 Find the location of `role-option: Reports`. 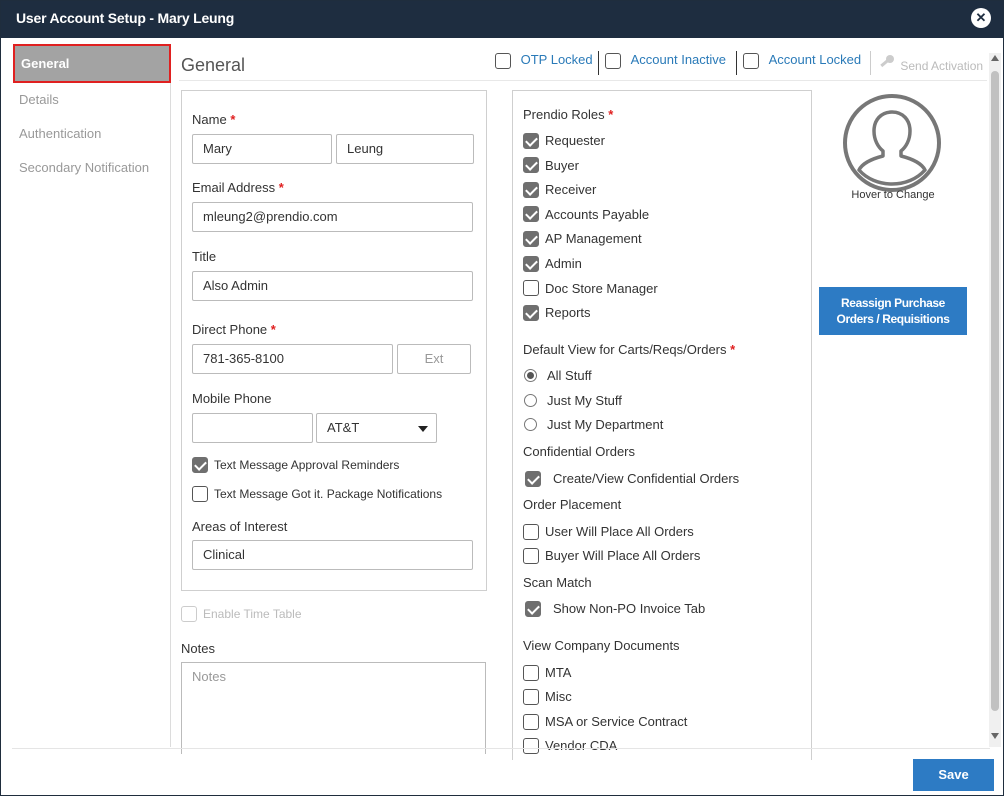

role-option: Reports is located at coordinates (557, 313).